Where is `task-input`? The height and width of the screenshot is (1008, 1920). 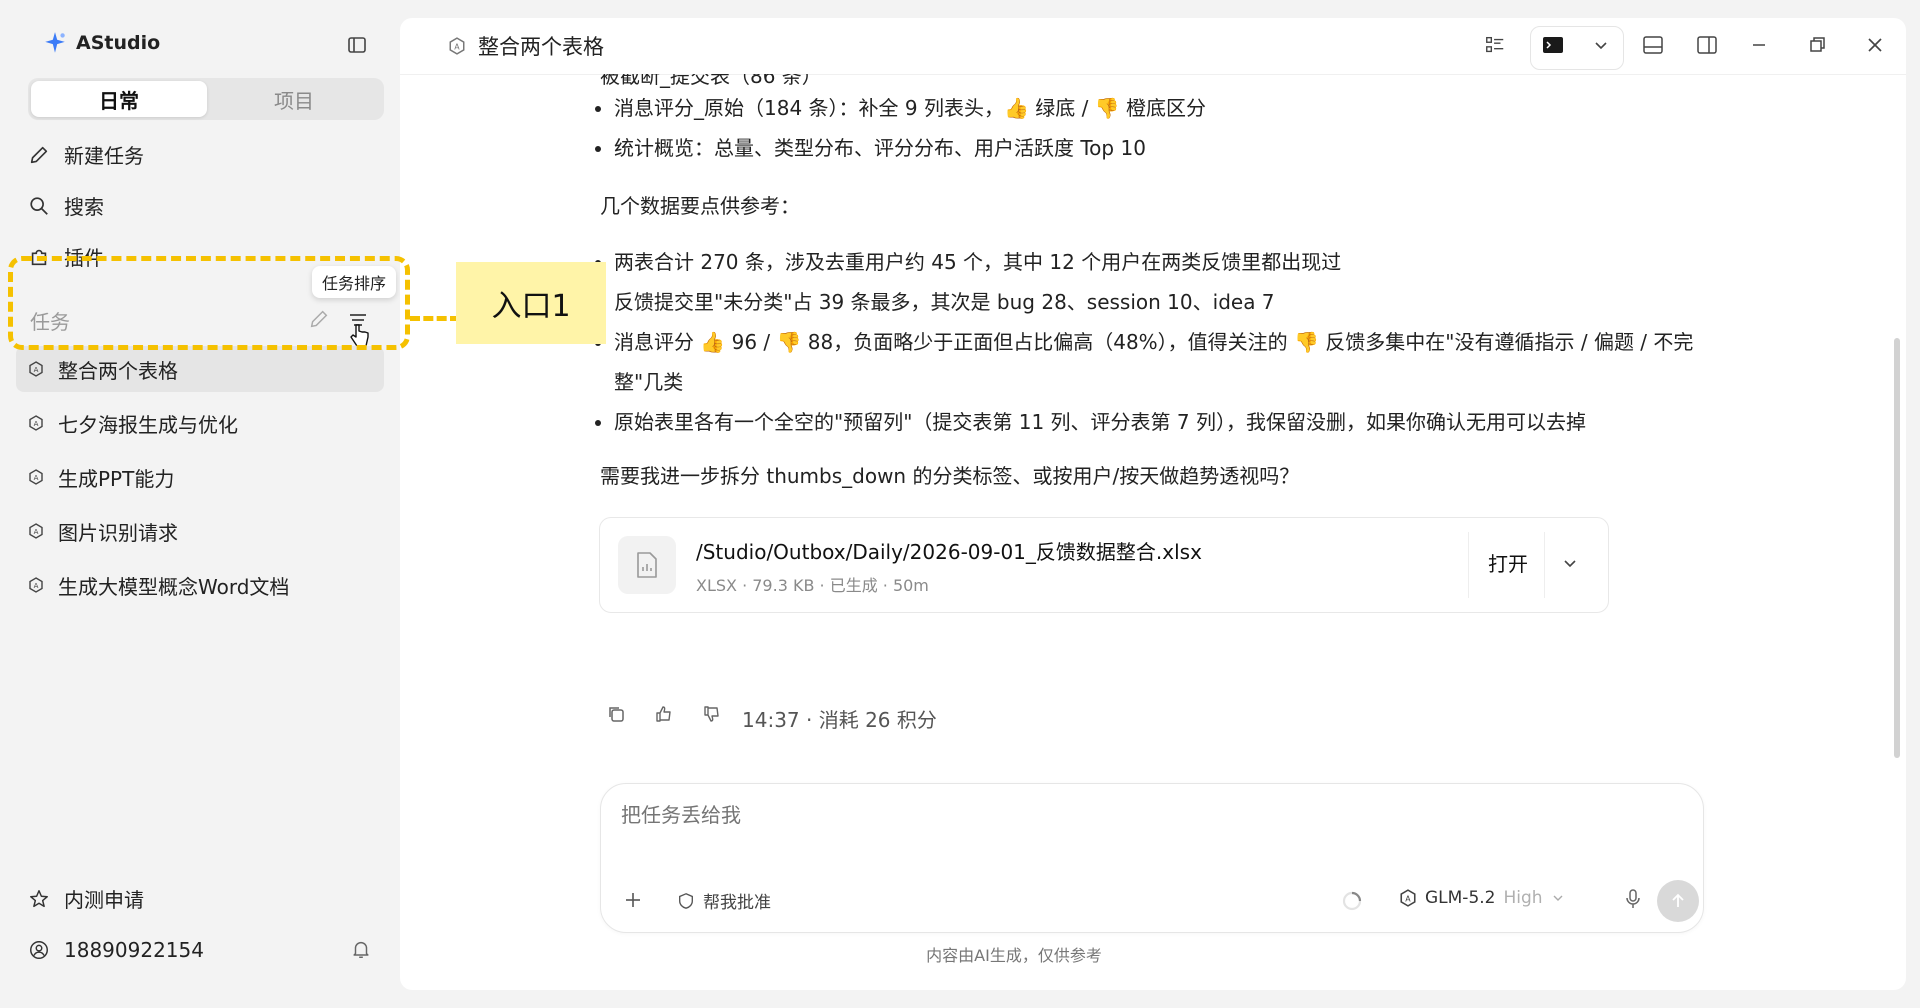
task-input is located at coordinates (1071, 815).